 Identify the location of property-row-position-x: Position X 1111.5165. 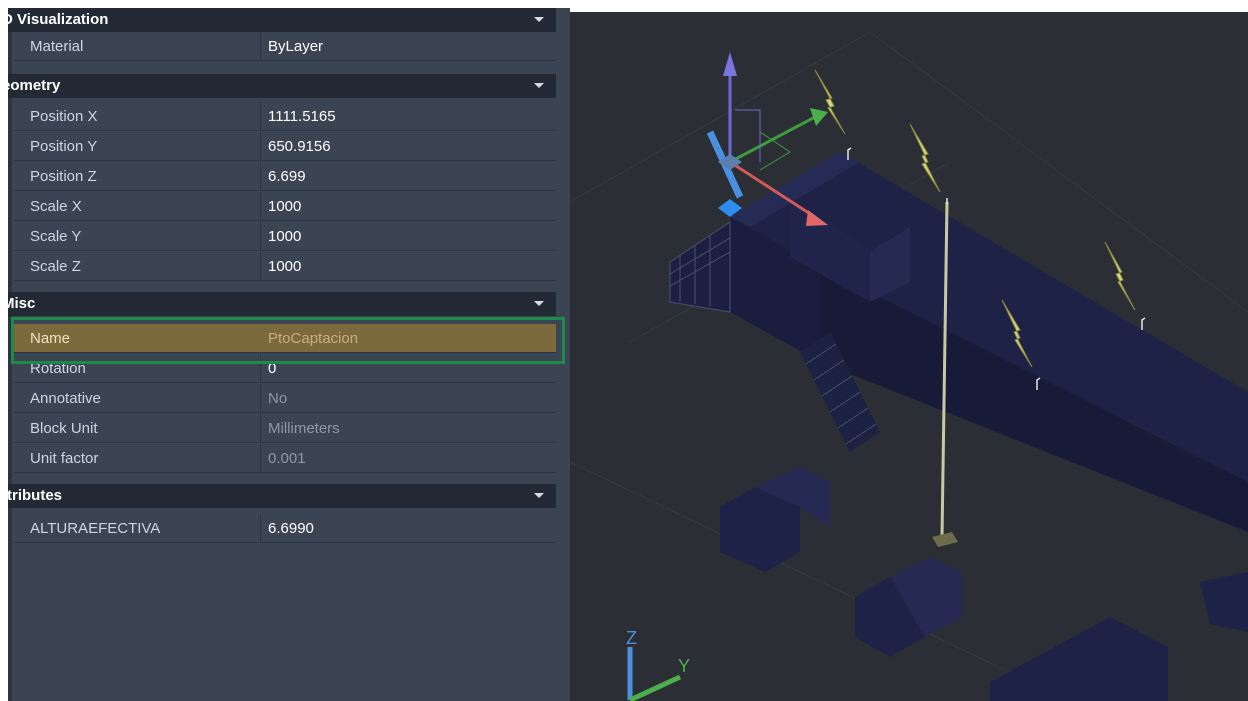
(285, 116).